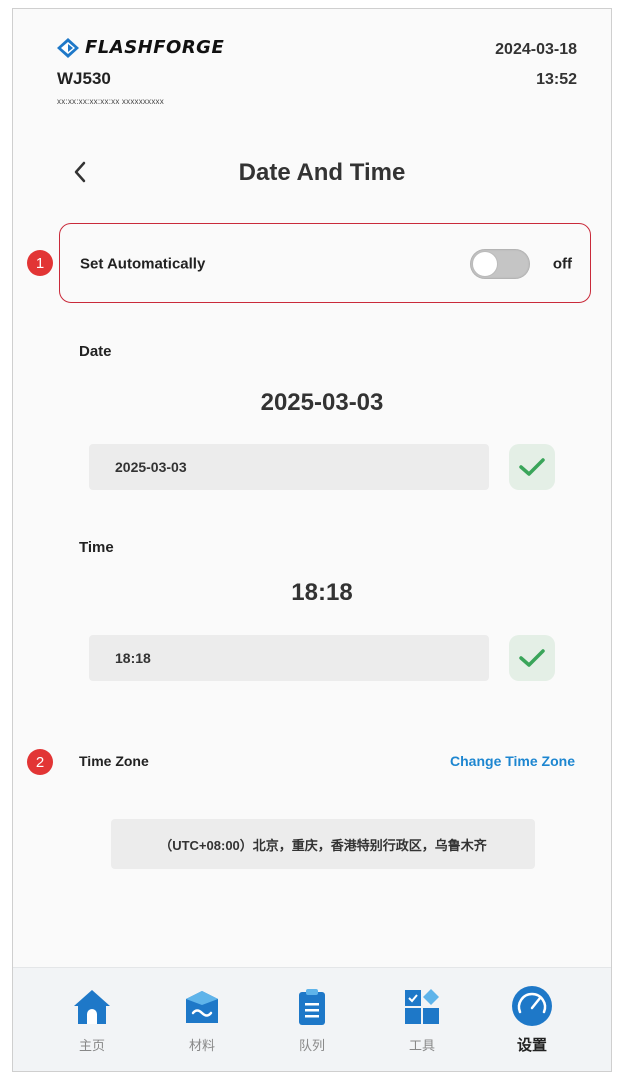 The height and width of the screenshot is (1078, 622). I want to click on time-confirm-button, so click(532, 658).